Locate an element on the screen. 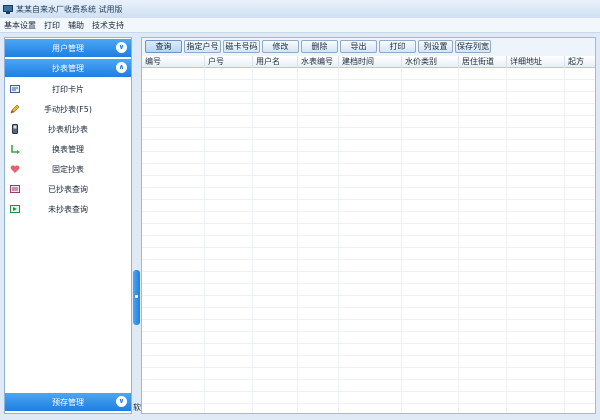 The image size is (600, 420). print-button: 打印 is located at coordinates (397, 46).